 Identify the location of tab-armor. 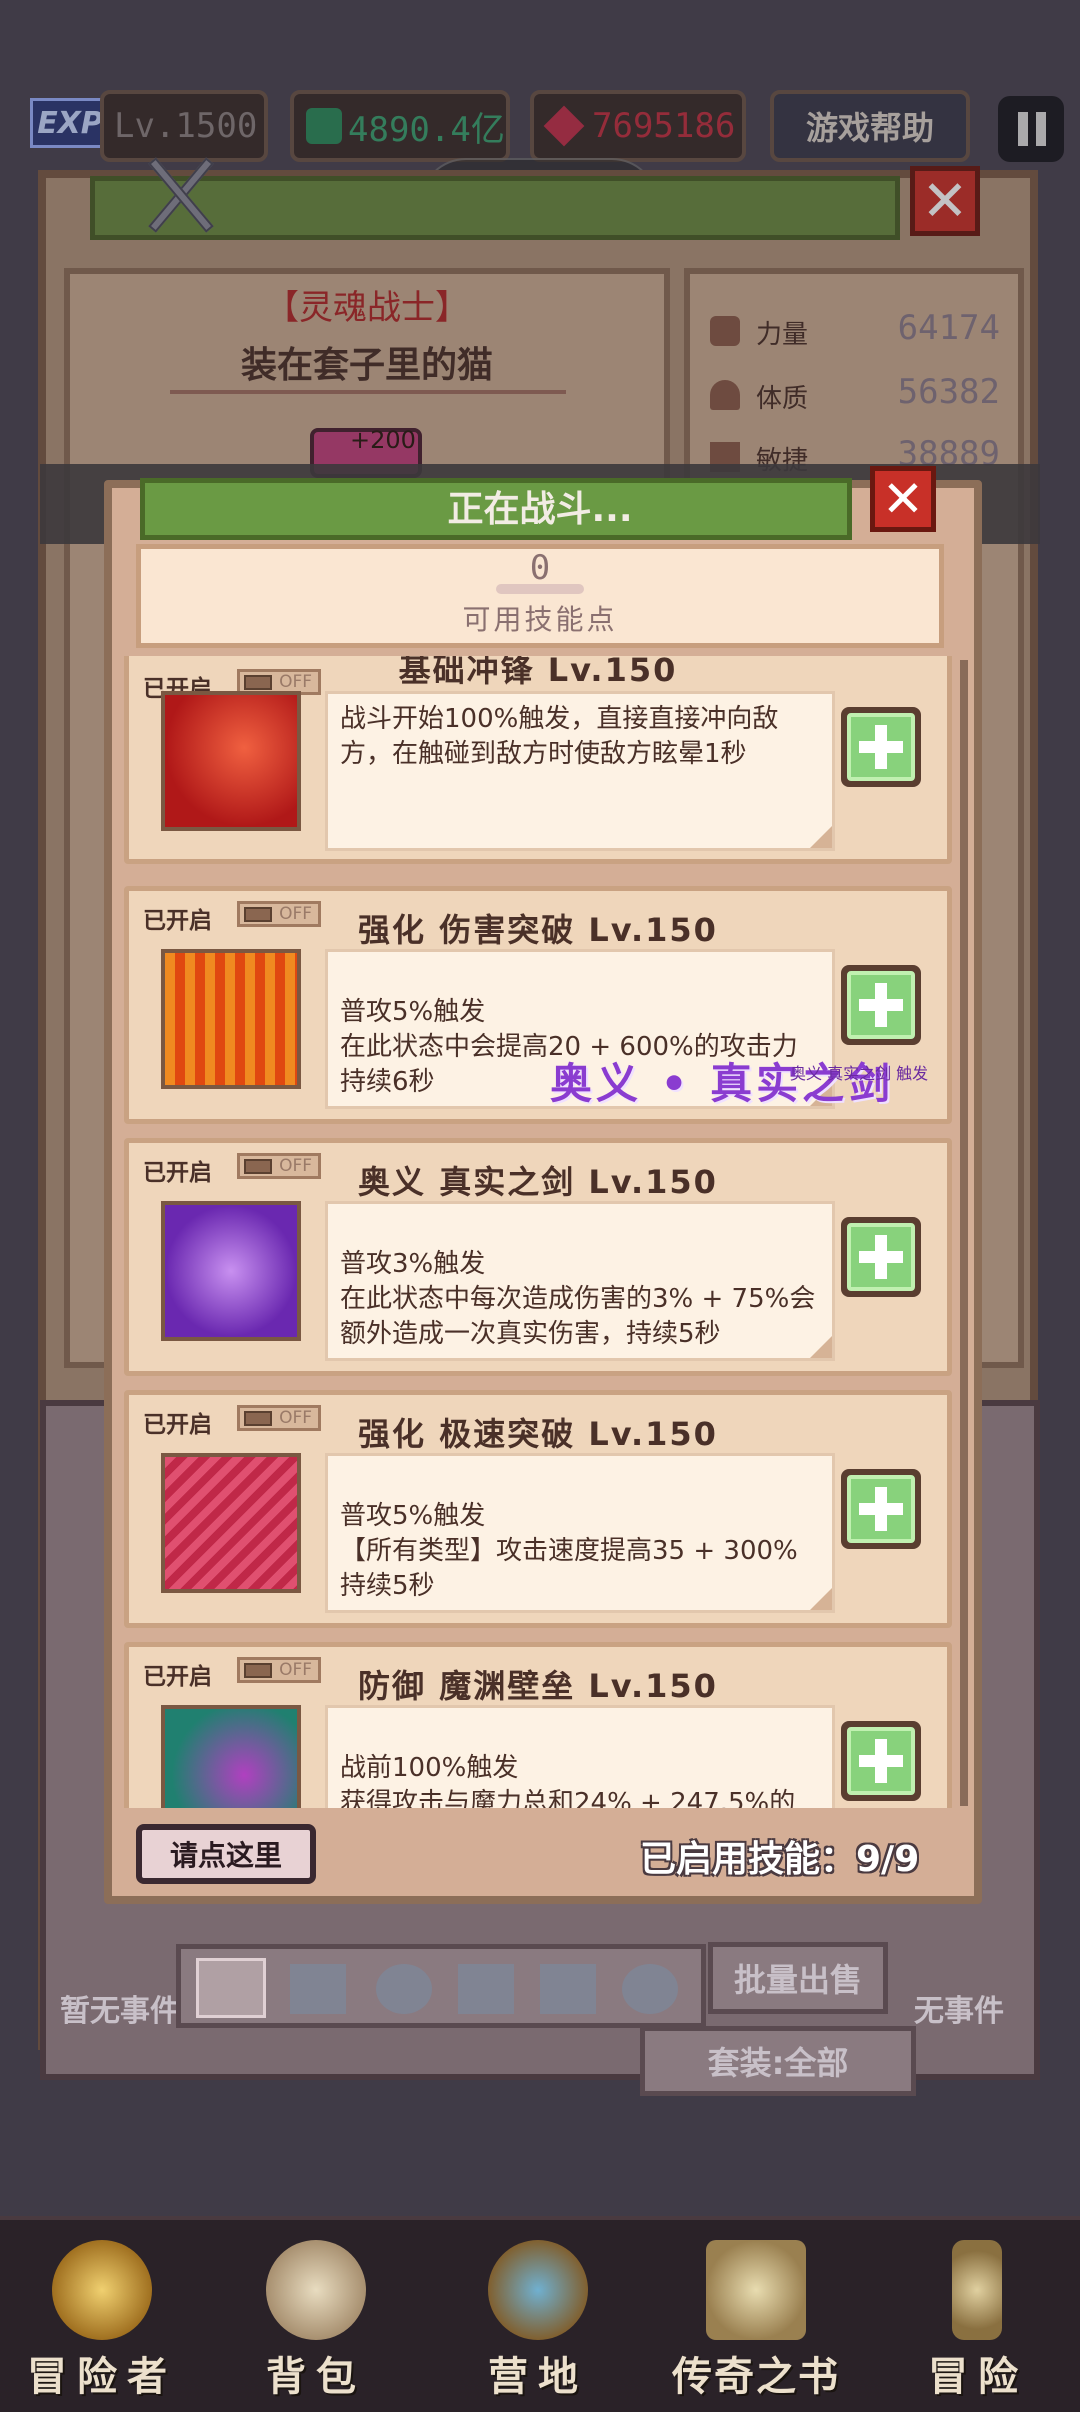
(318, 1989).